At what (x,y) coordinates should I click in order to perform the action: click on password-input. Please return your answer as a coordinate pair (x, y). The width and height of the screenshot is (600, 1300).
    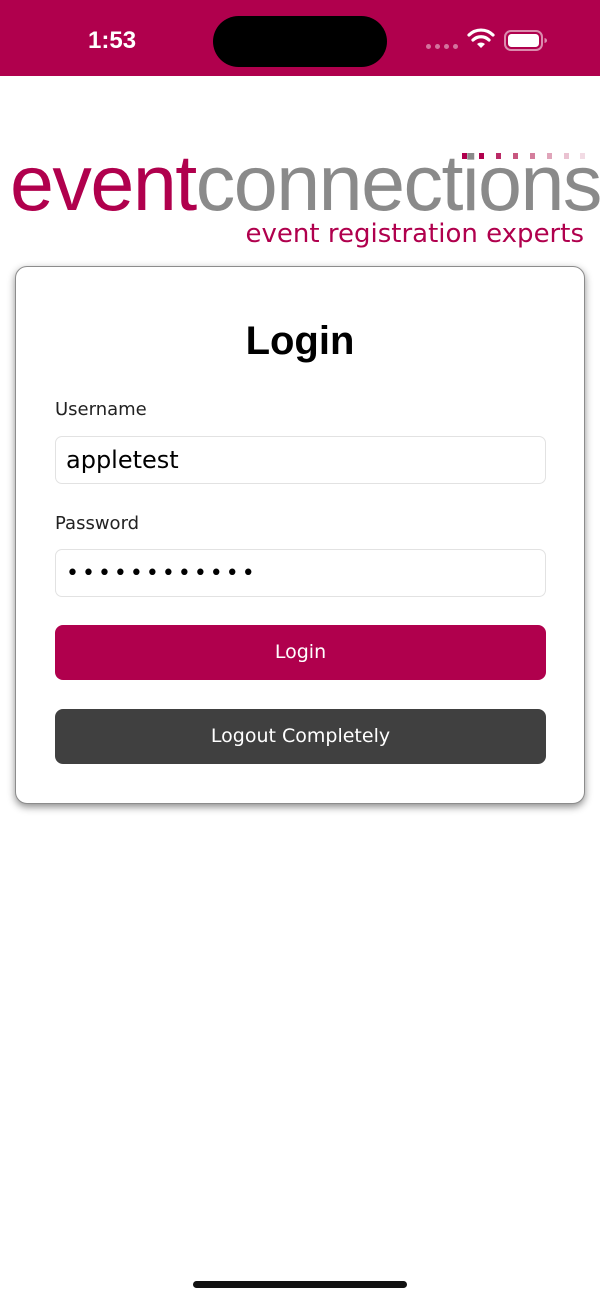
    Looking at the image, I should click on (300, 573).